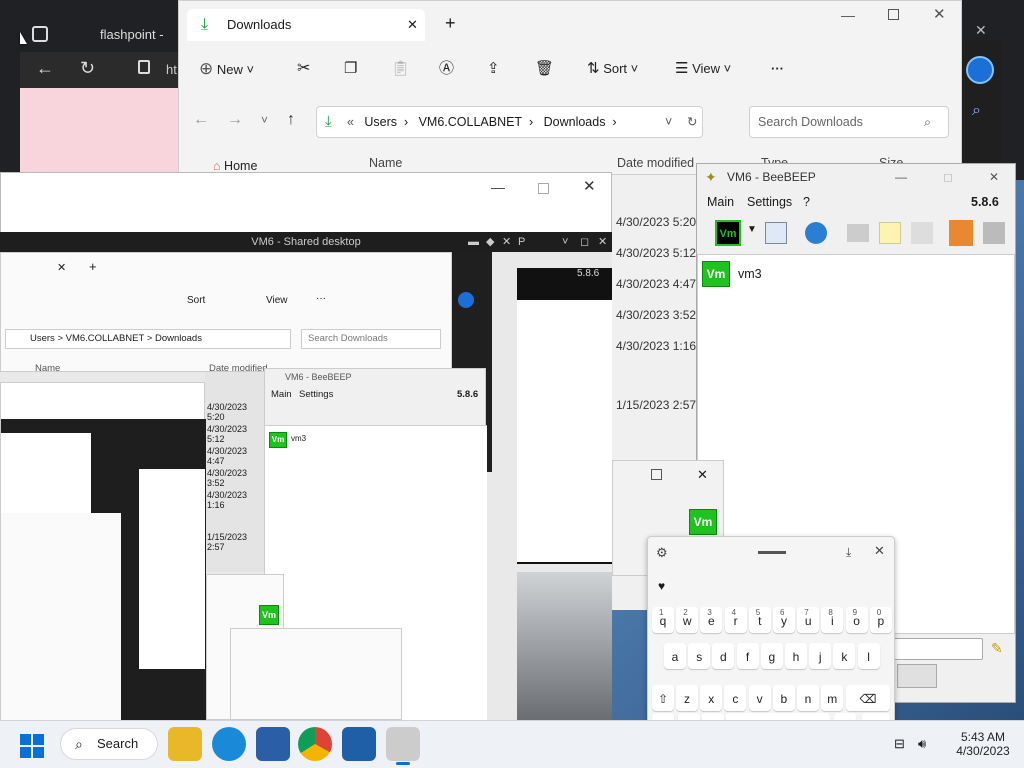 The image size is (1024, 768). Describe the element at coordinates (994, 233) in the screenshot. I see `trash-icon` at that location.